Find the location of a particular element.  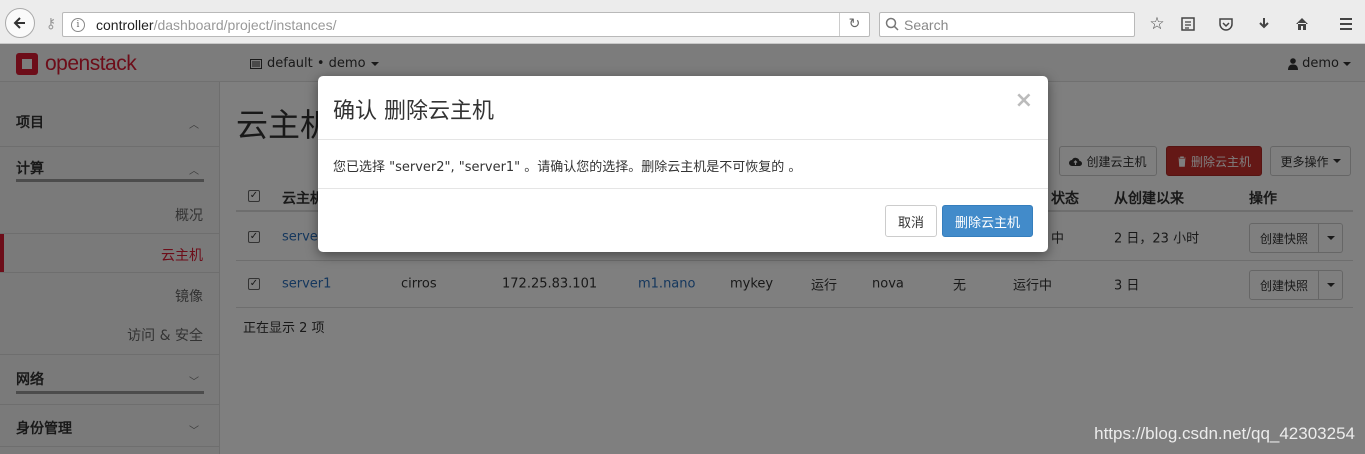

menu-icon is located at coordinates (1346, 24).